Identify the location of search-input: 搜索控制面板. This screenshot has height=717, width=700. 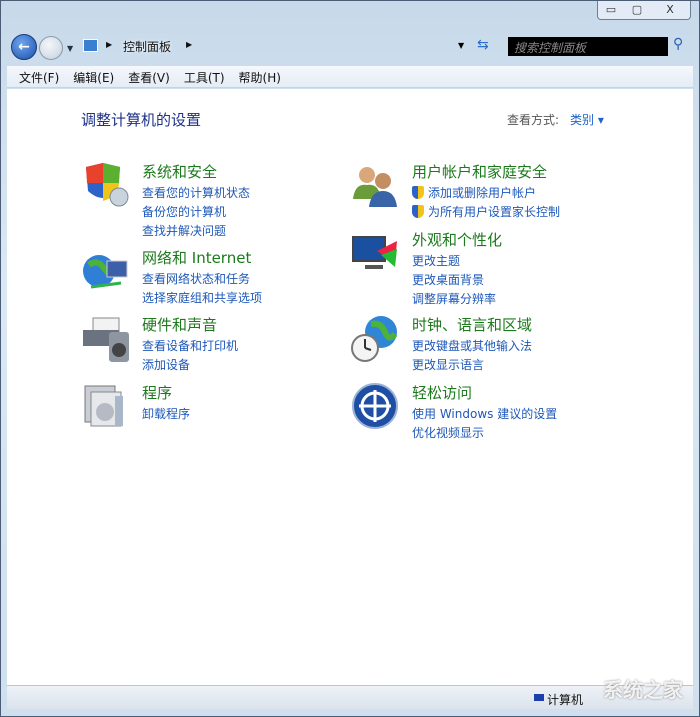
(588, 46).